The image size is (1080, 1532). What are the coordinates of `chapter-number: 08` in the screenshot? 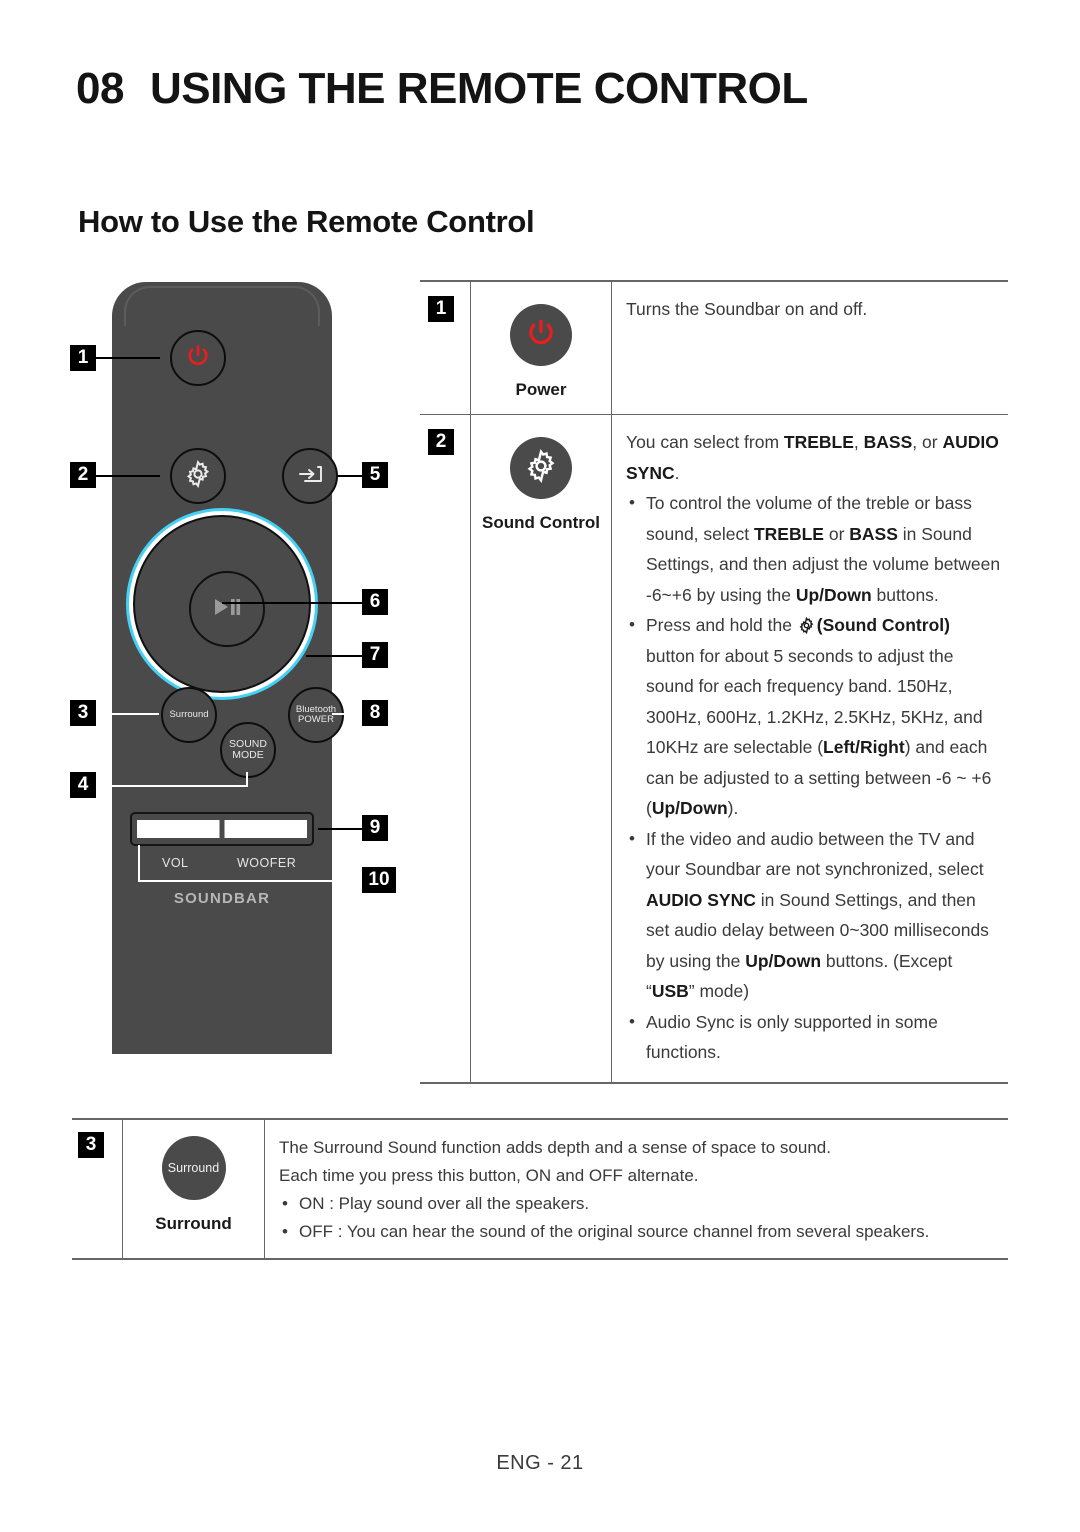 It's located at (100, 88).